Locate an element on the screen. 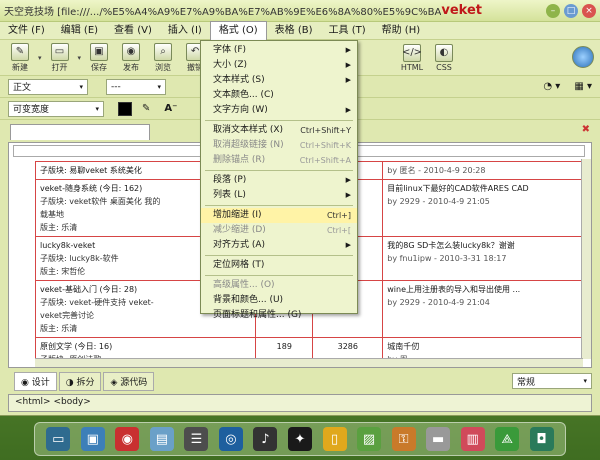  globe-throbber-icon is located at coordinates (583, 57).